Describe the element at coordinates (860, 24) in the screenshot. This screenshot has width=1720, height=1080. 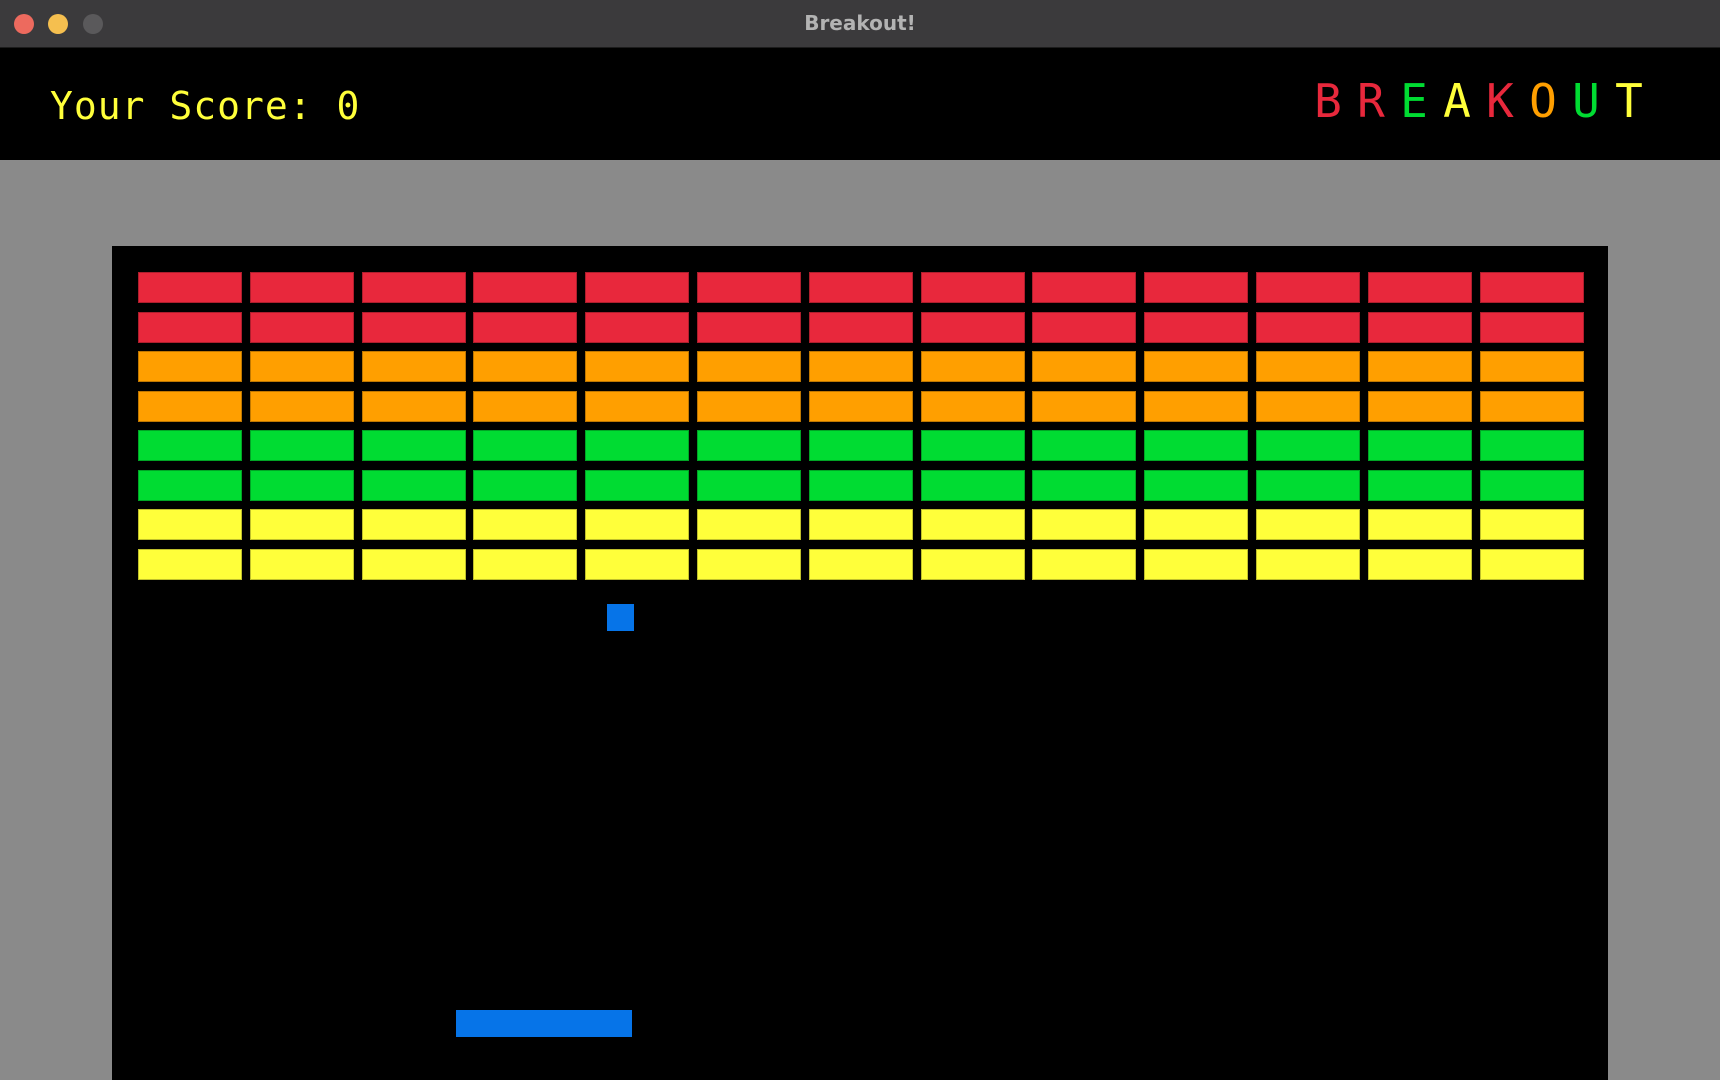
I see `title-bar: Breakout!` at that location.